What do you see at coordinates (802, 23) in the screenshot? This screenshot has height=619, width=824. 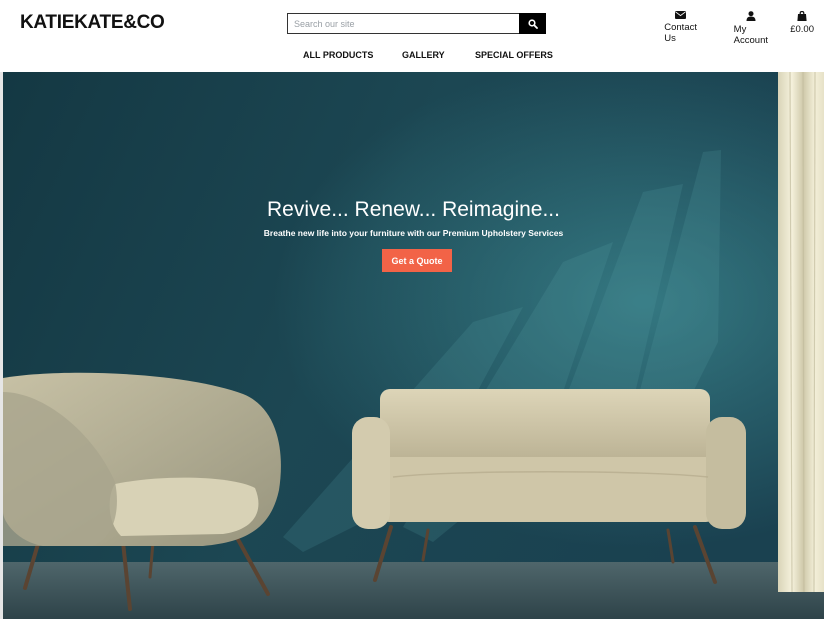 I see `basket-link: £0.00` at bounding box center [802, 23].